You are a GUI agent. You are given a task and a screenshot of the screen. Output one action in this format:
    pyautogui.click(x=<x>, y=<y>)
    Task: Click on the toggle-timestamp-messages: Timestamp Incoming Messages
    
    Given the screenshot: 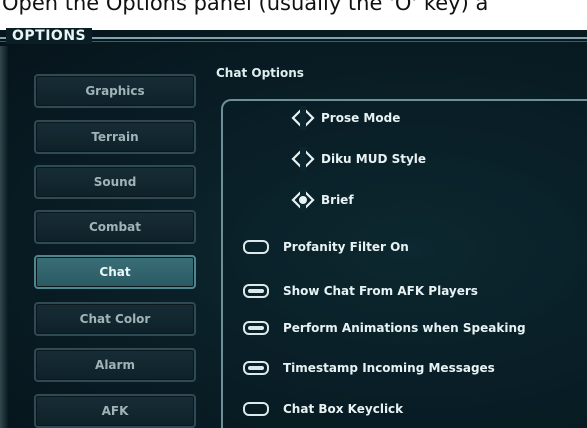 What is the action you would take?
    pyautogui.click(x=369, y=368)
    